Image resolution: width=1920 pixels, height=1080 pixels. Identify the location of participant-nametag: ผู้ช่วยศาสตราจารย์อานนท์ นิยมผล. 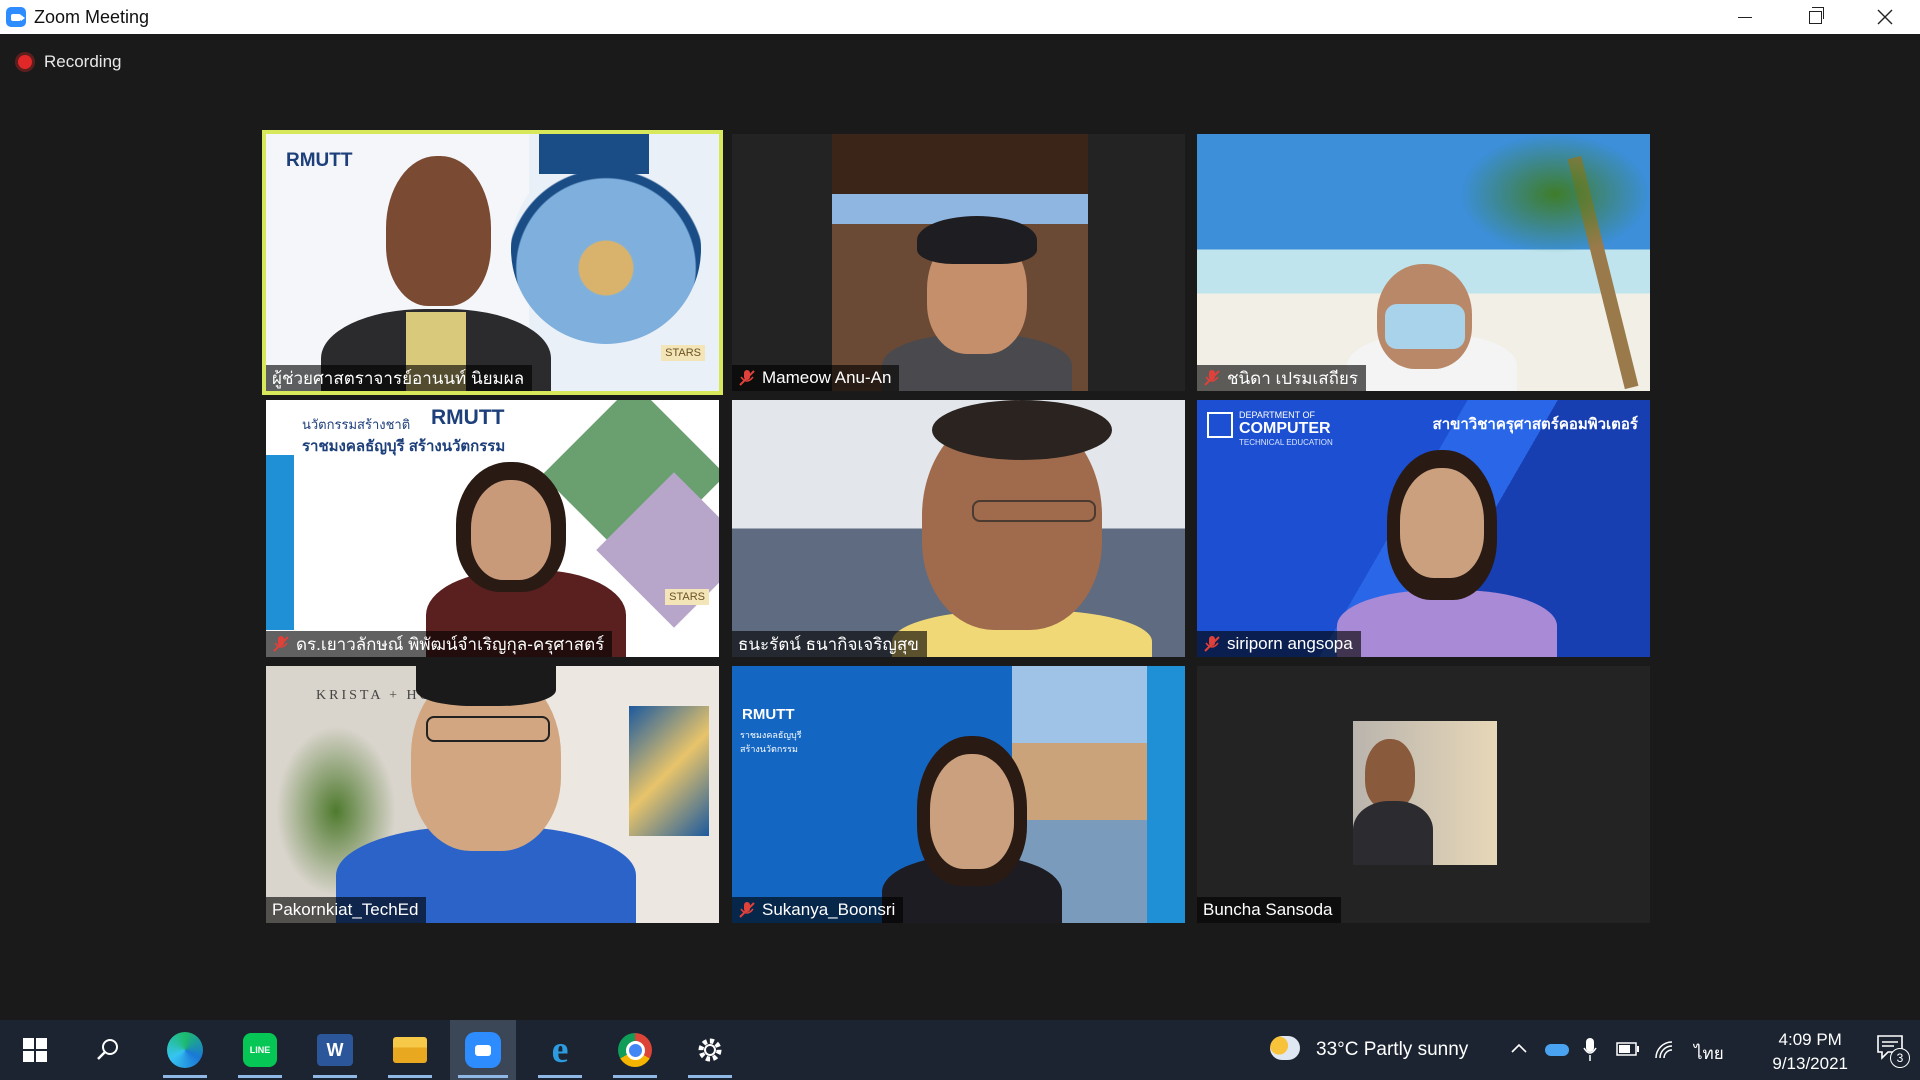
(399, 378).